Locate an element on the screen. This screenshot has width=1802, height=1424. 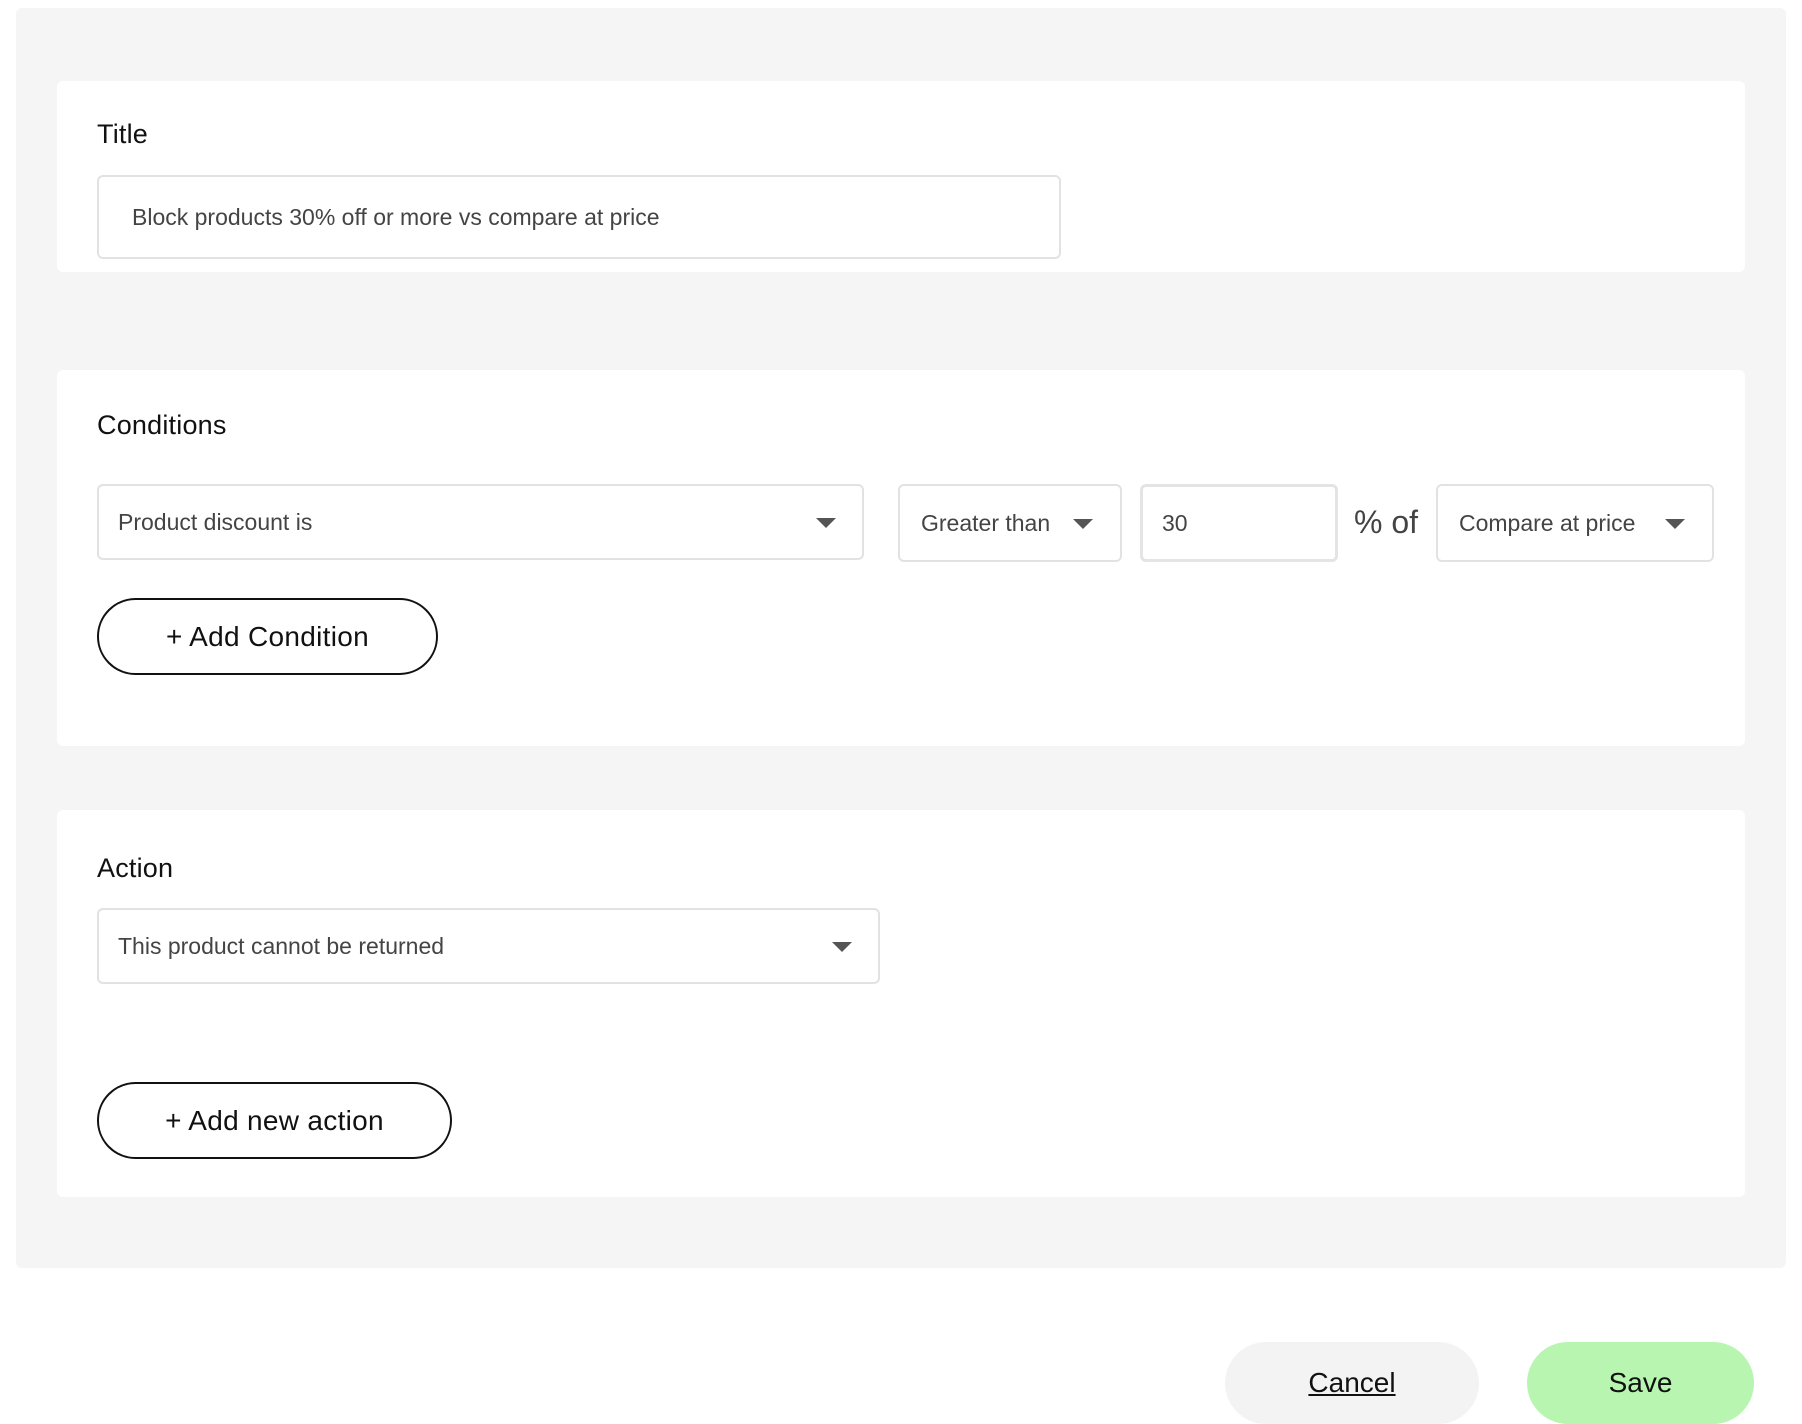
title-heading: Title is located at coordinates (123, 134).